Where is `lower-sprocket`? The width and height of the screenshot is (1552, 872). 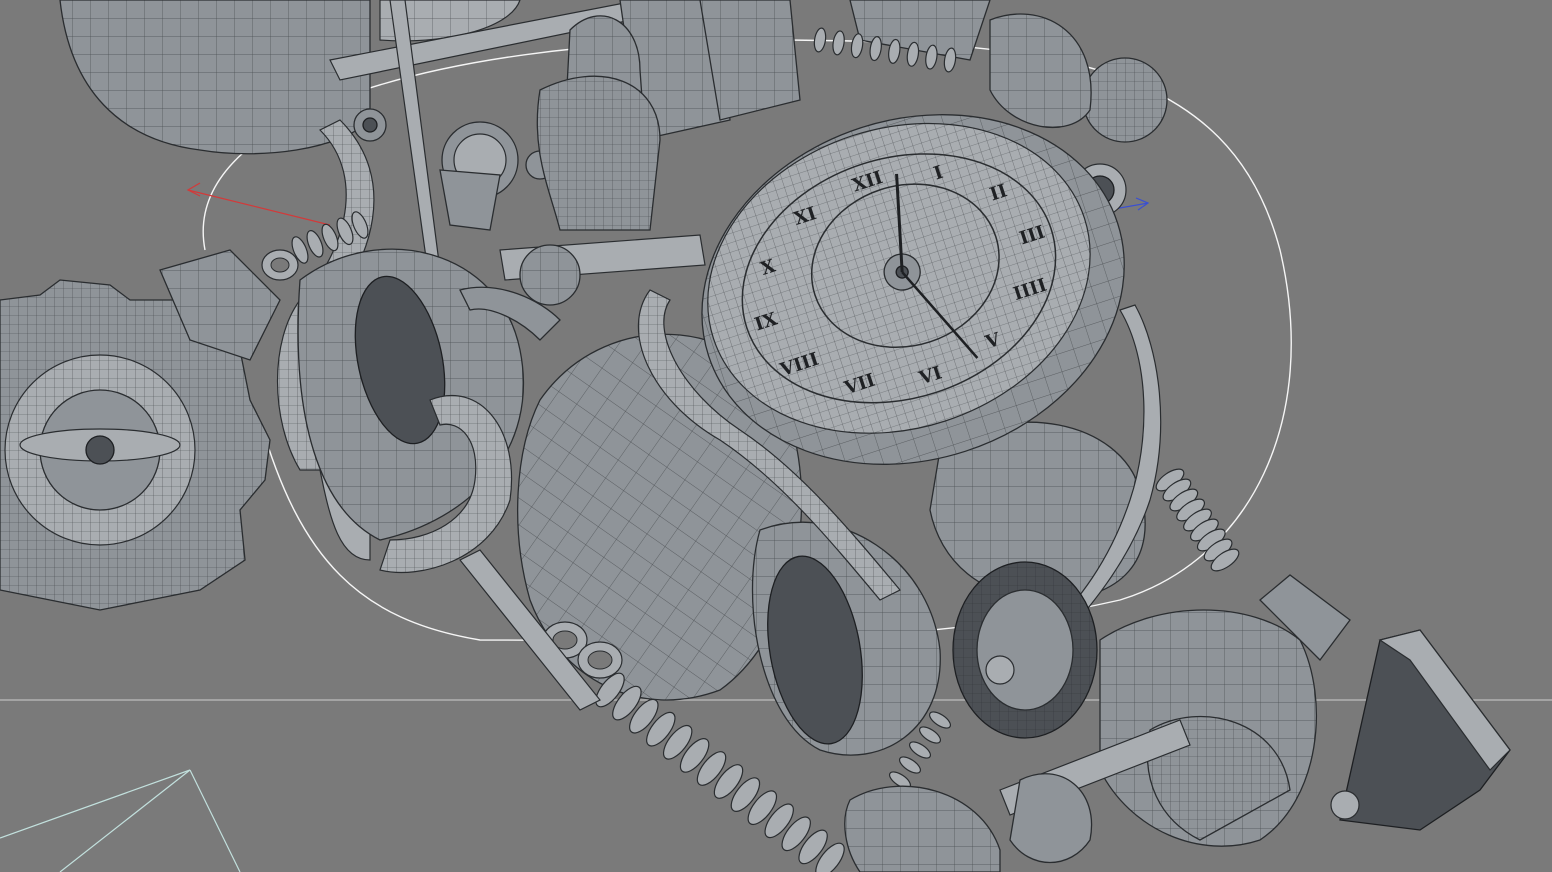
lower-sprocket is located at coordinates (1025, 650).